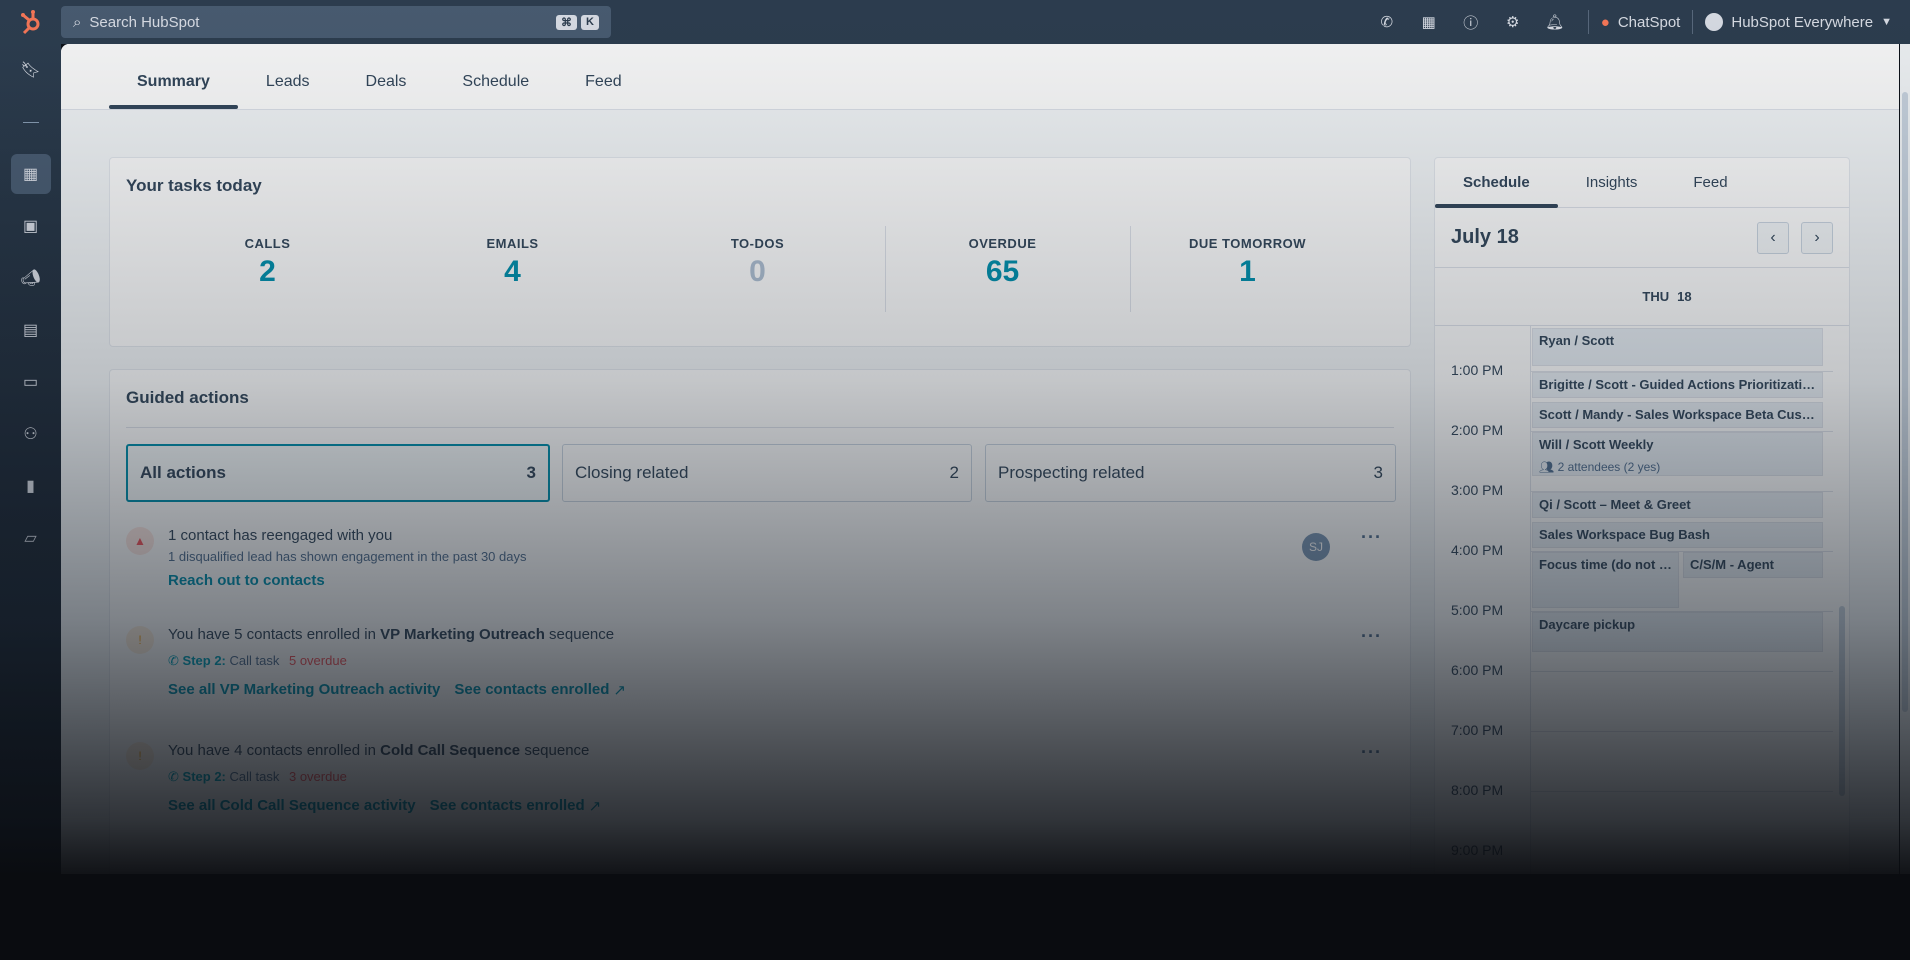 The width and height of the screenshot is (1910, 960). What do you see at coordinates (173, 91) in the screenshot?
I see `tab-summary: Summary` at bounding box center [173, 91].